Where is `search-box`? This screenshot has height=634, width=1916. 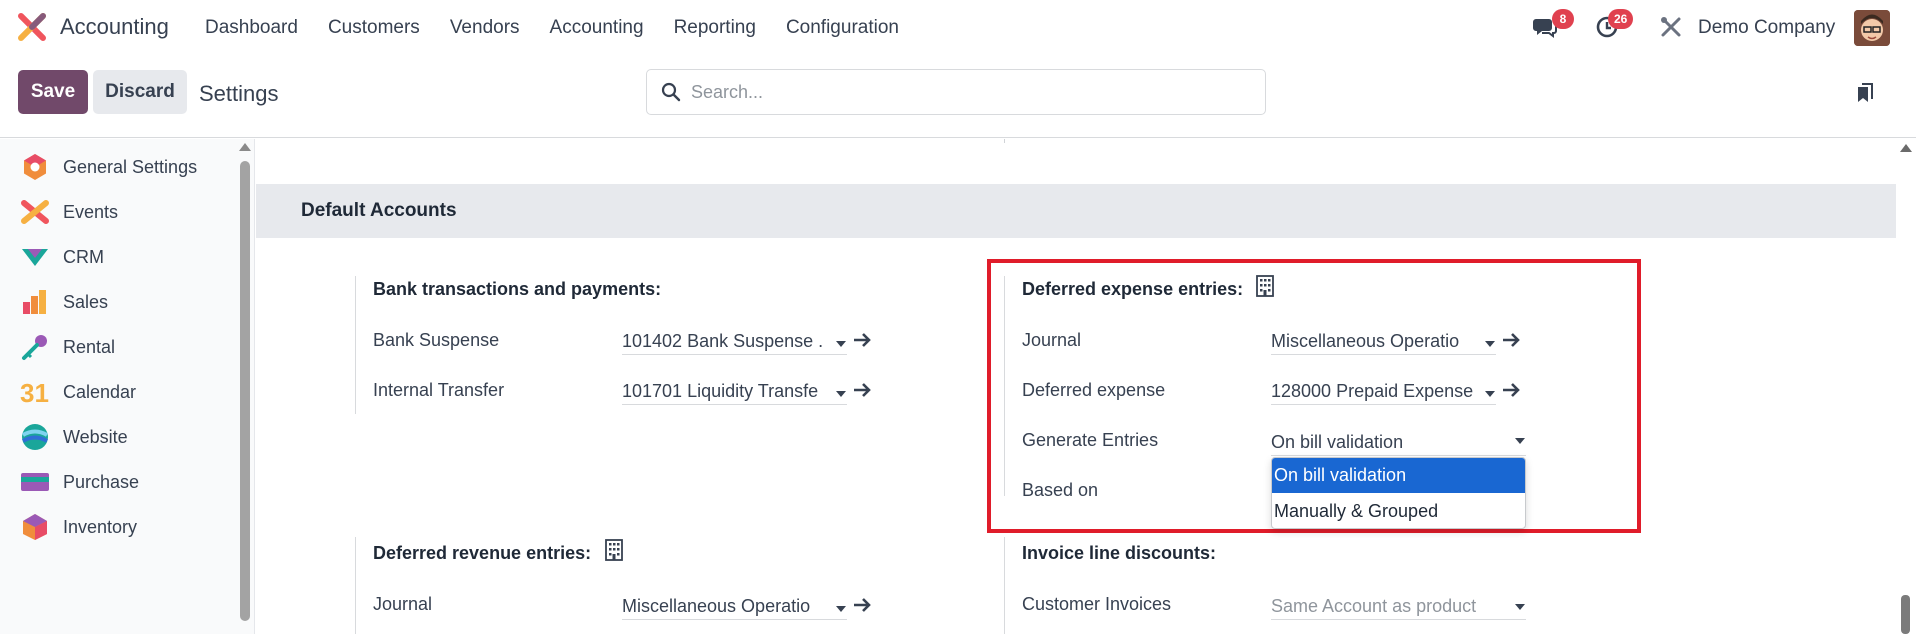 search-box is located at coordinates (956, 92).